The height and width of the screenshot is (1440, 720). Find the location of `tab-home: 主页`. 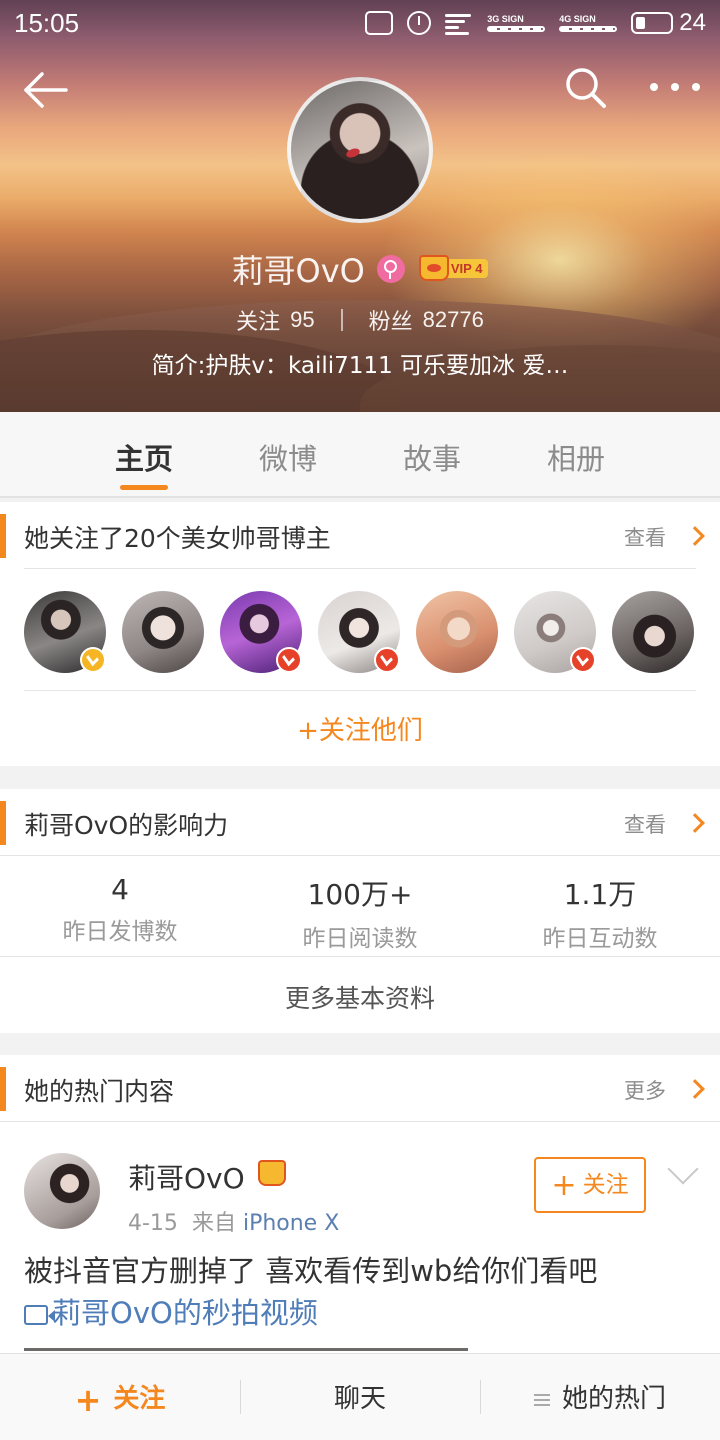

tab-home: 主页 is located at coordinates (144, 457).